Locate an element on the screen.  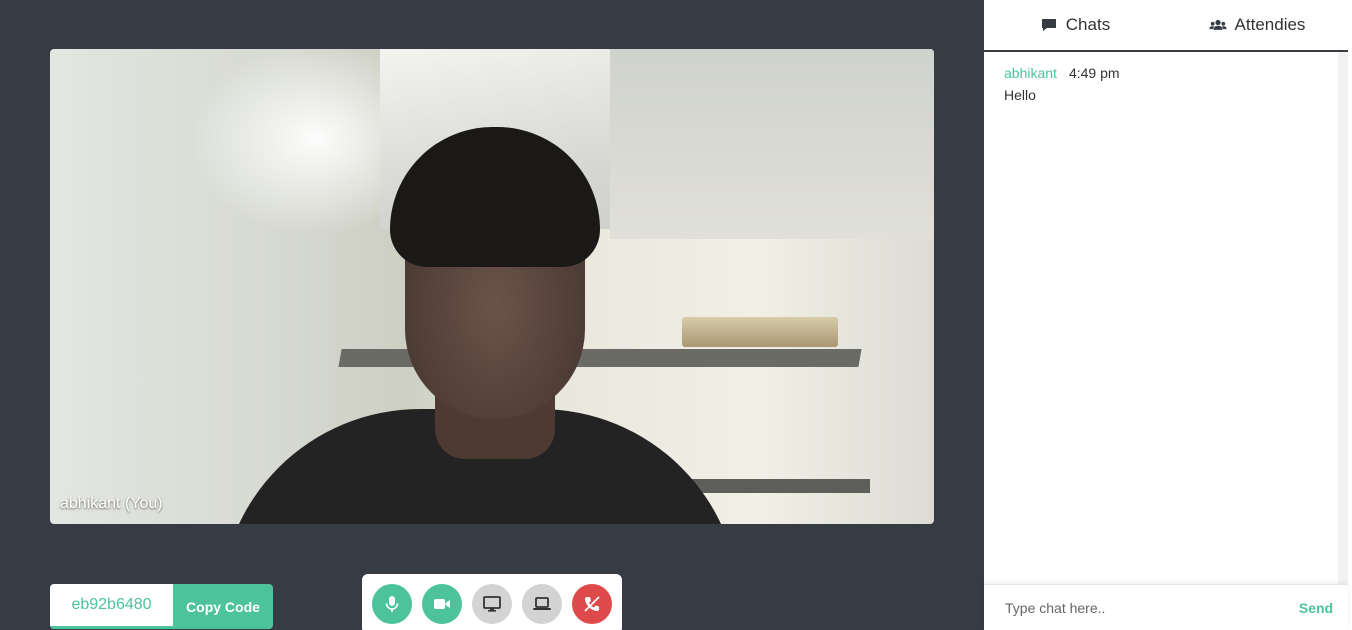
video-background-box is located at coordinates (760, 332).